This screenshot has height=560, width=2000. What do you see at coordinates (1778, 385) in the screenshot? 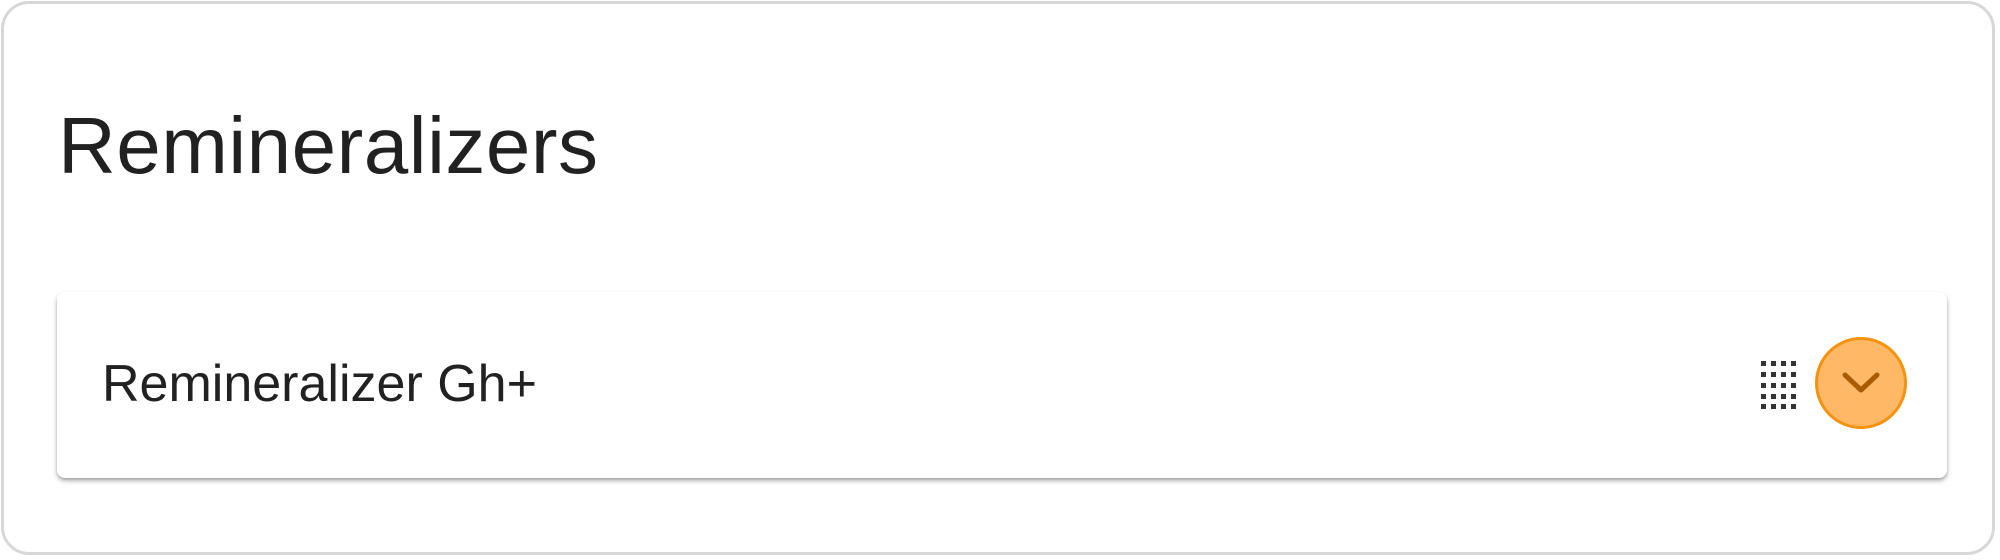
I see `drag-handle-icon` at bounding box center [1778, 385].